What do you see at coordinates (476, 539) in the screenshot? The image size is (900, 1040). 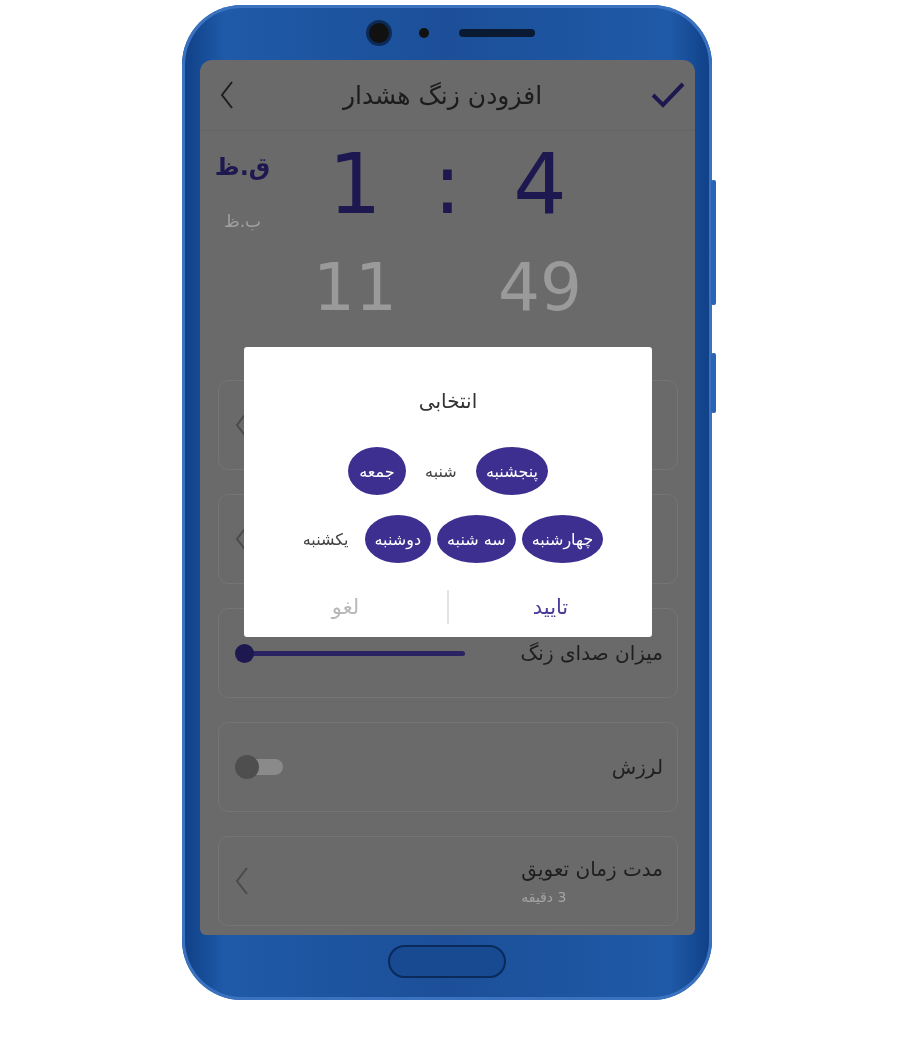 I see `day-chip: سه شنبه` at bounding box center [476, 539].